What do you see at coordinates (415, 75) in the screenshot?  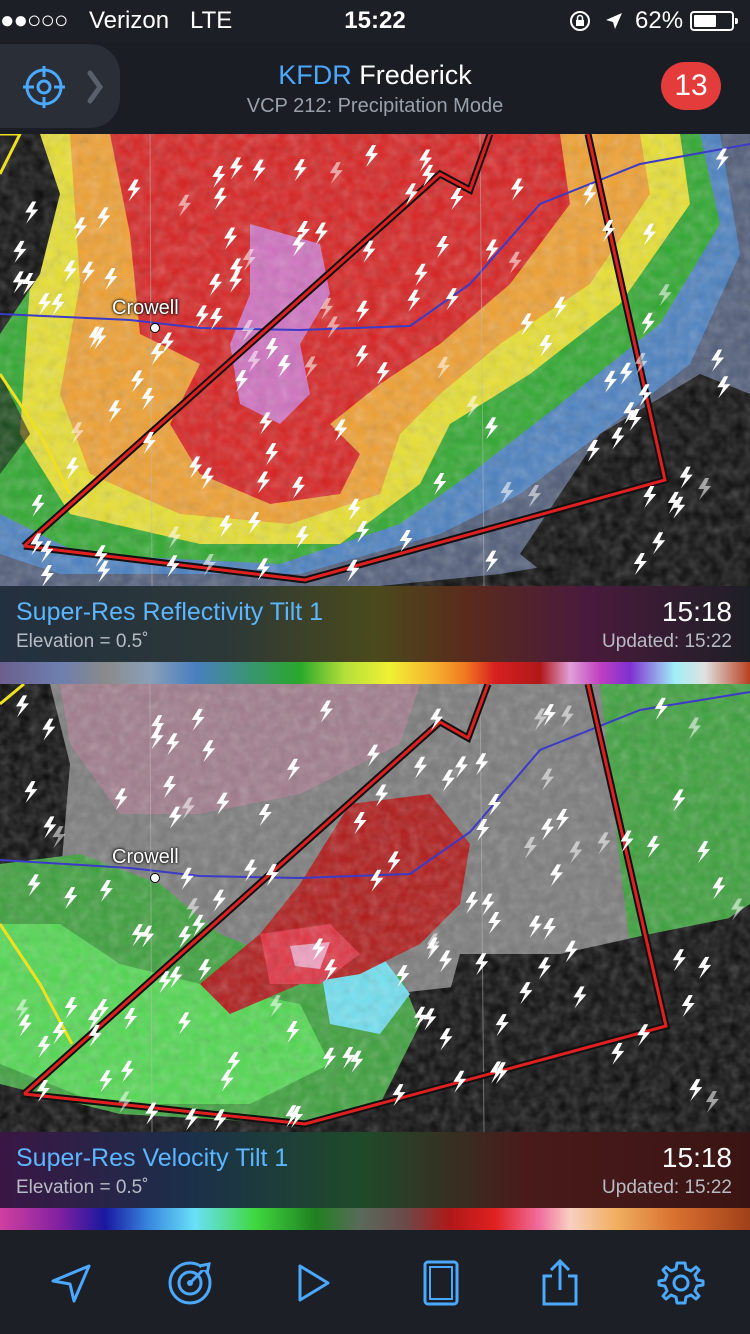 I see `station-name: Frederick` at bounding box center [415, 75].